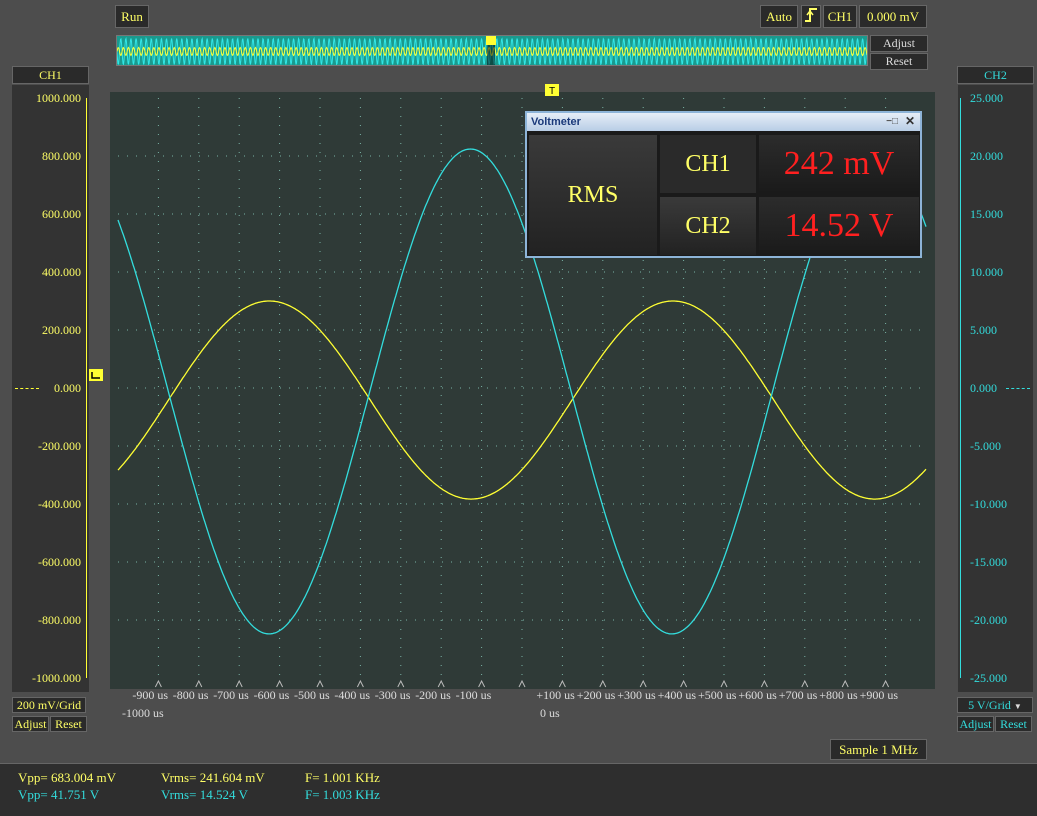 The height and width of the screenshot is (816, 1037). I want to click on ch1-reset-button: Reset, so click(68, 724).